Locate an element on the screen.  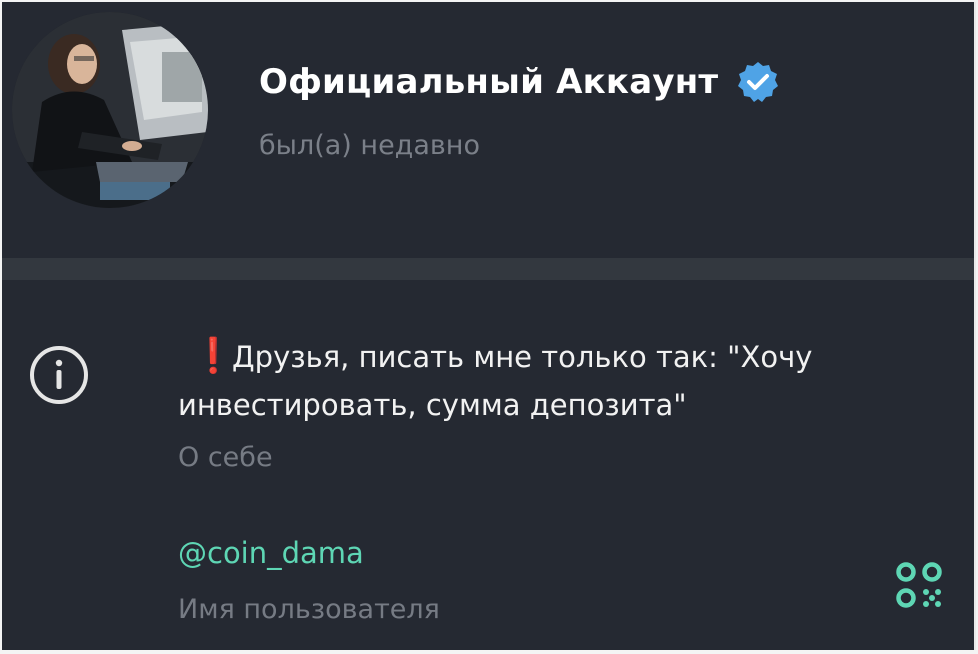
username-label: Имя пользователя is located at coordinates (309, 609).